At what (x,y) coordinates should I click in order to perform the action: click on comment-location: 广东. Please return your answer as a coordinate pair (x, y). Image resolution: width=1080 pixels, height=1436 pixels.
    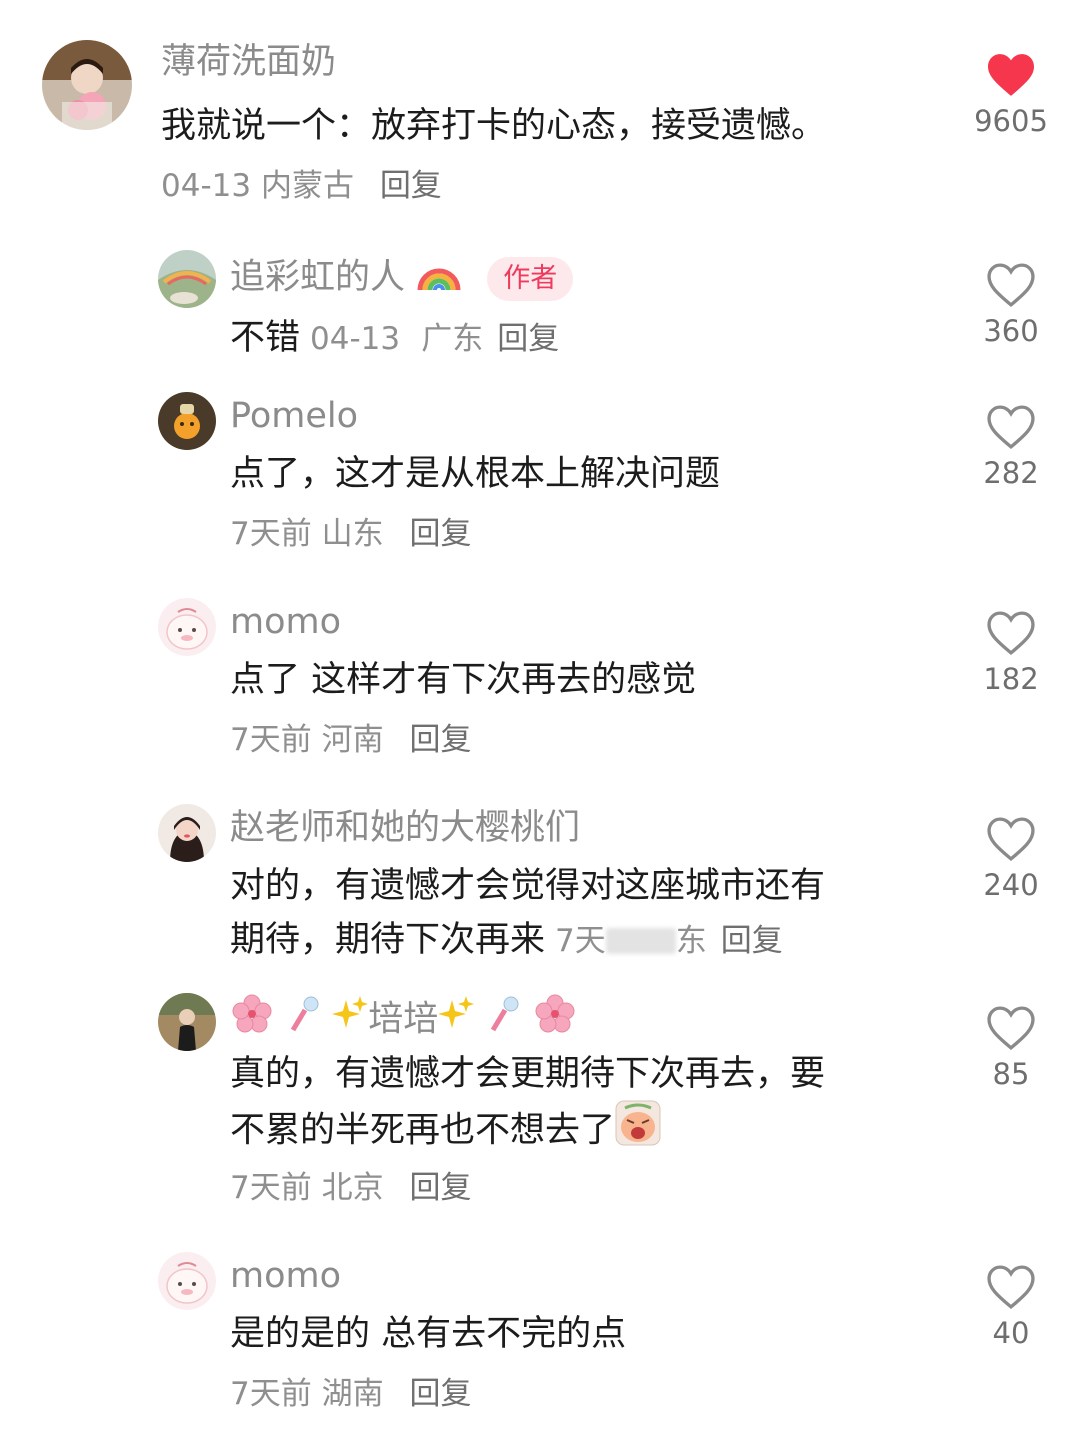
    Looking at the image, I should click on (452, 339).